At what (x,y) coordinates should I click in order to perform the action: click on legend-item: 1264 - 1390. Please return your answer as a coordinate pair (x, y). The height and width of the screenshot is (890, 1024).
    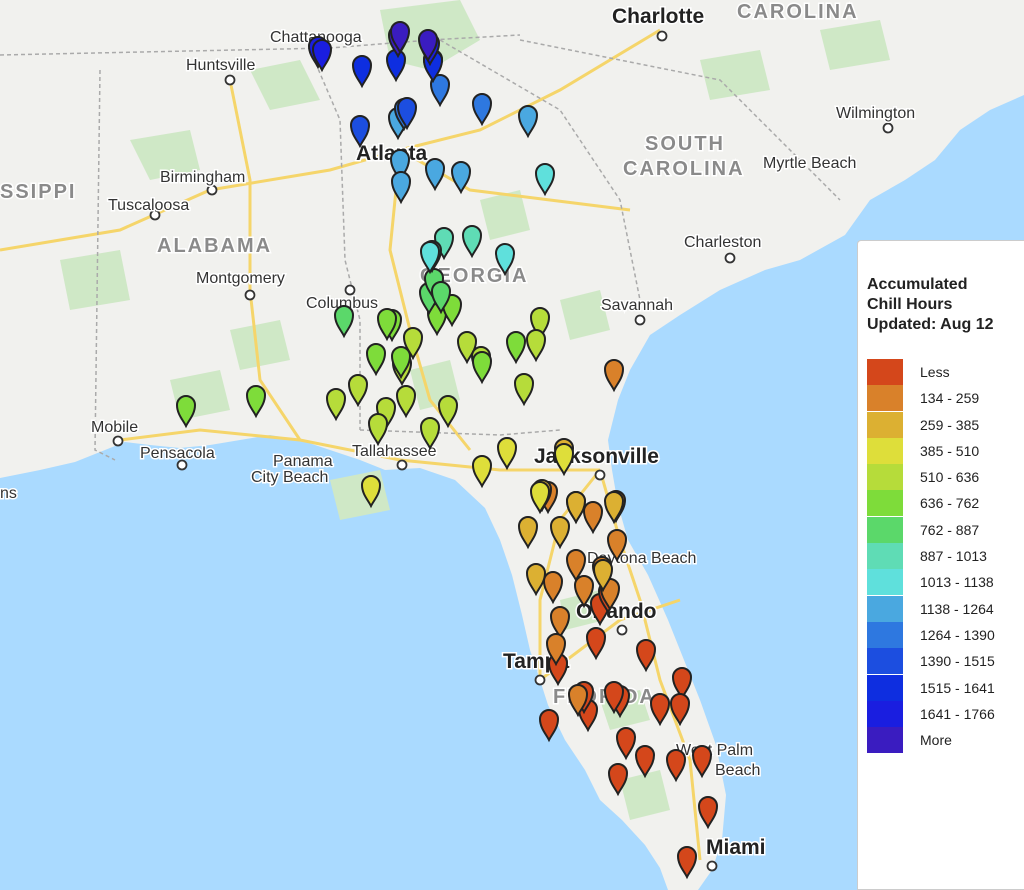
    Looking at the image, I should click on (945, 634).